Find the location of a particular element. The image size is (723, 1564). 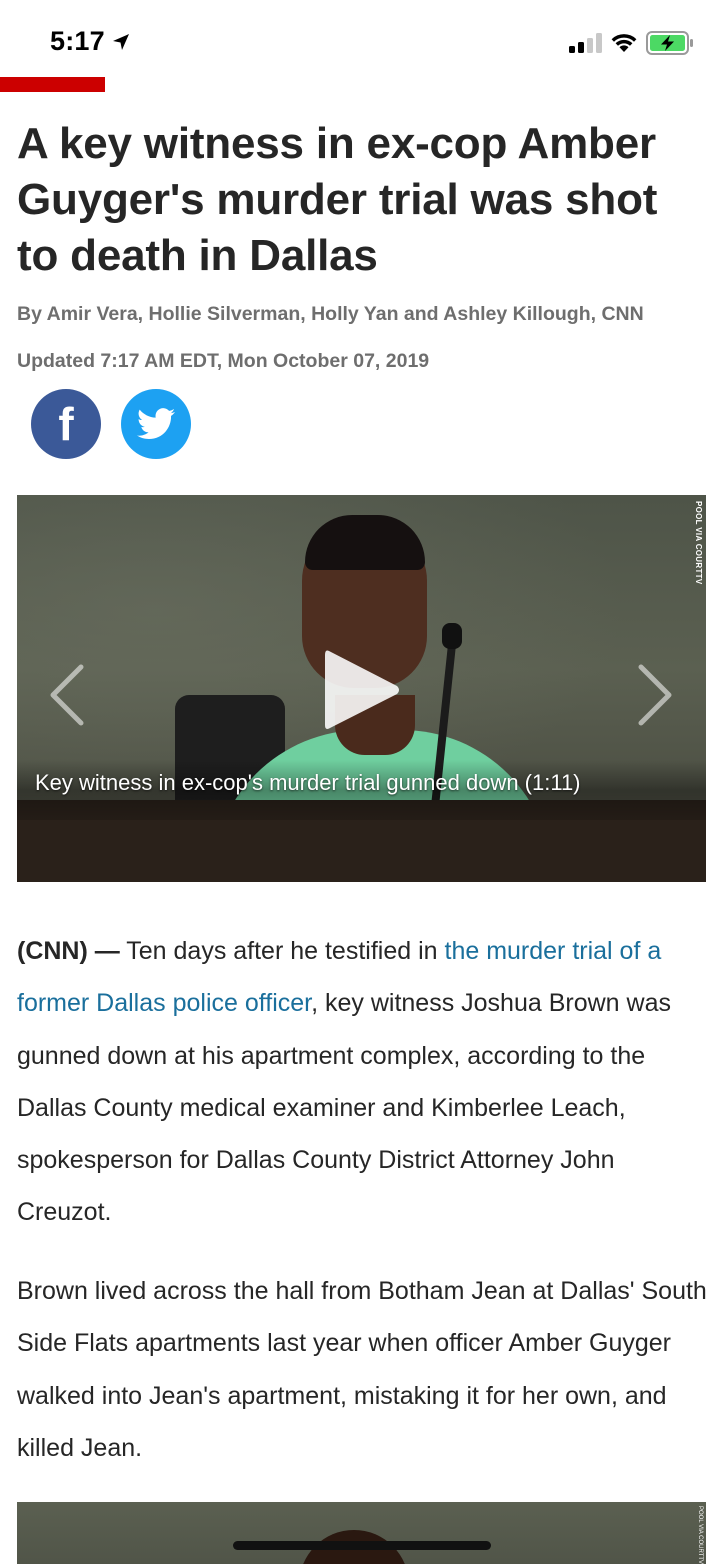

home-indicator is located at coordinates (362, 1545).